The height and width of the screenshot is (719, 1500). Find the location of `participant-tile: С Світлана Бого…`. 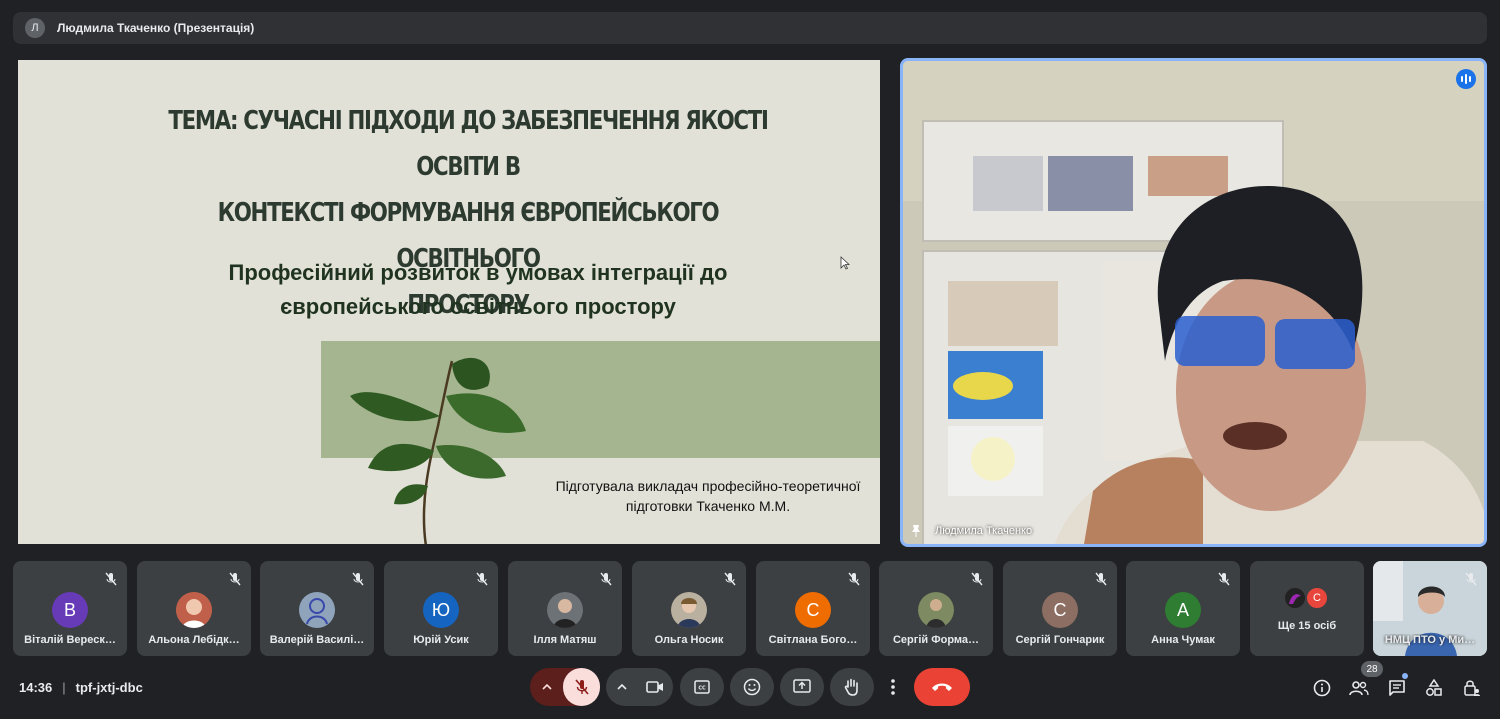

participant-tile: С Світлана Бого… is located at coordinates (813, 608).